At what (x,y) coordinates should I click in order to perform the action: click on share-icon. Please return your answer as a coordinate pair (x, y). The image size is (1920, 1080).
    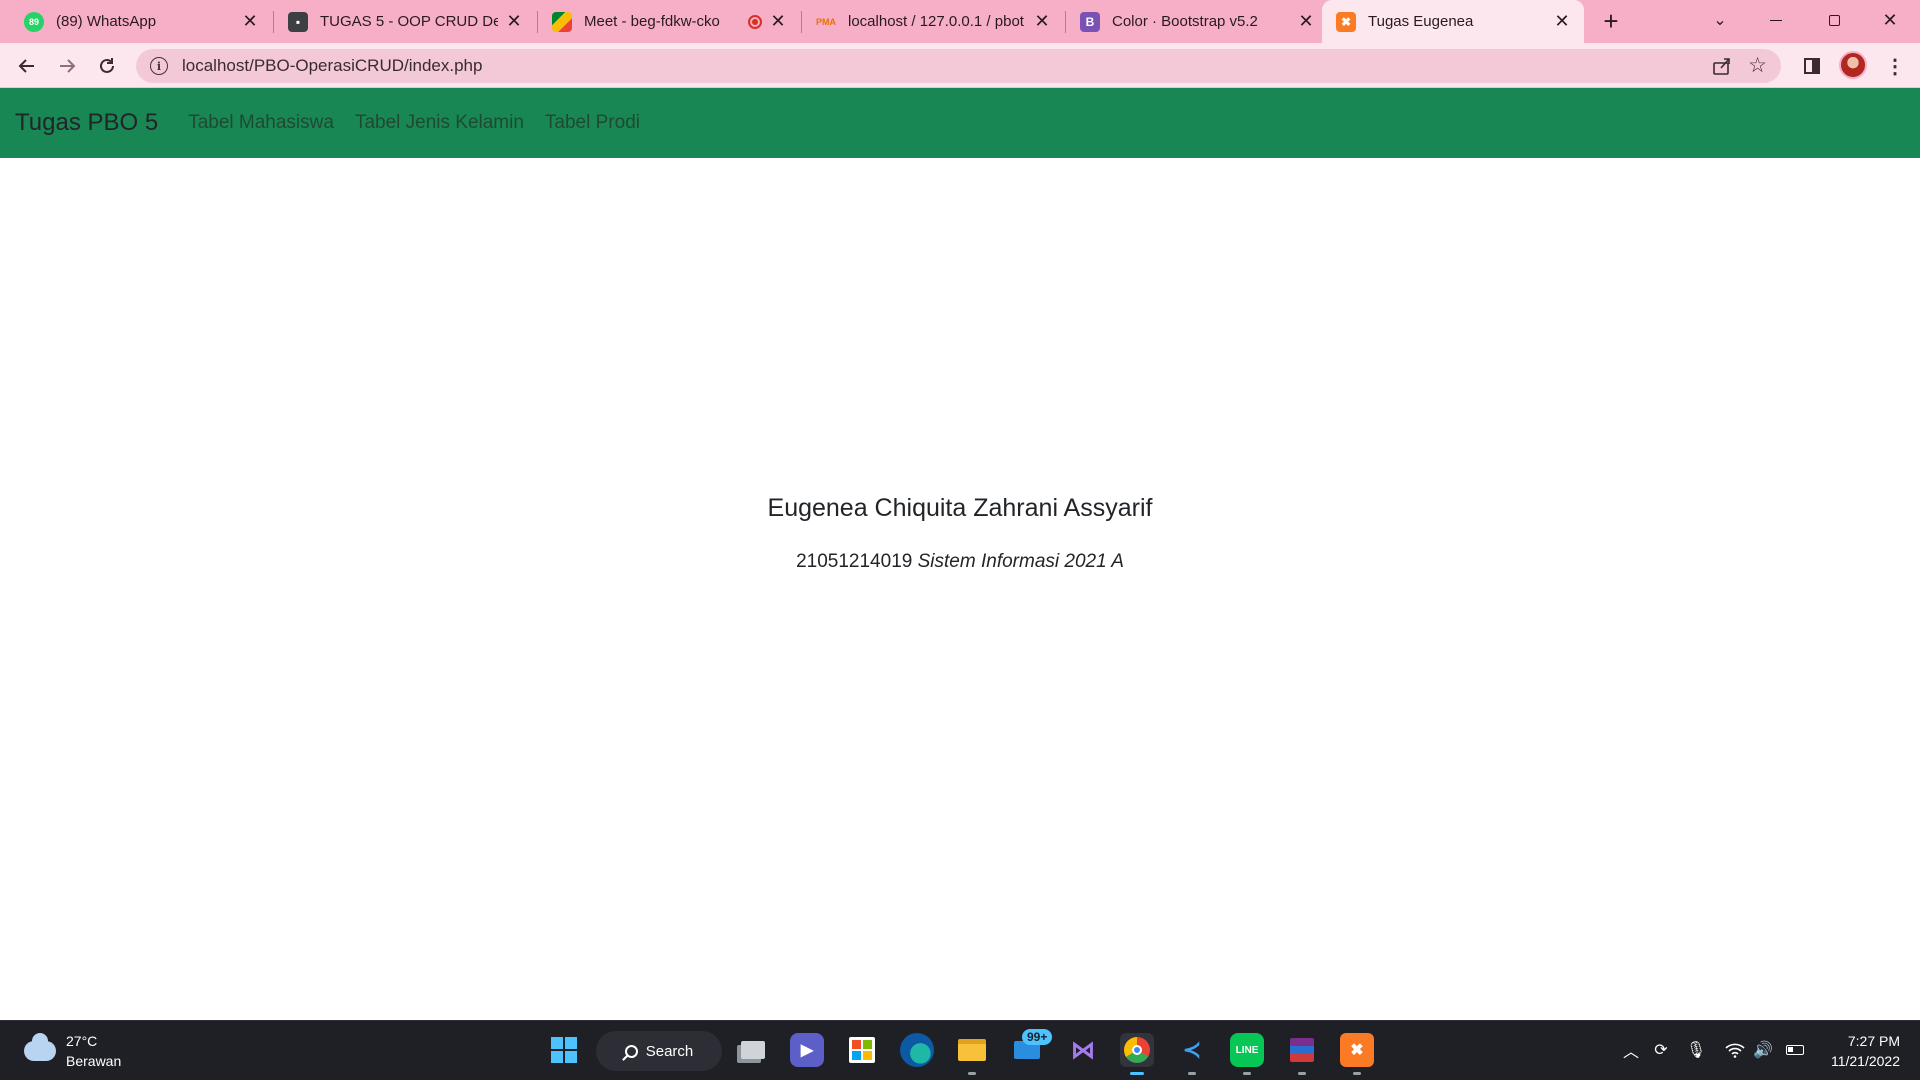
    Looking at the image, I should click on (1722, 66).